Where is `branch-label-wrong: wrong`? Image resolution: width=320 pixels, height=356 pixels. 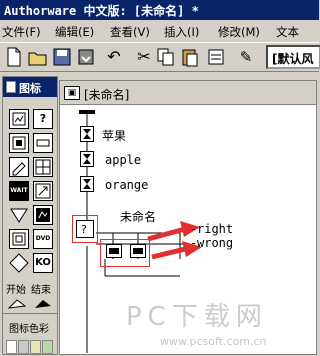
branch-label-wrong: wrong is located at coordinates (215, 243).